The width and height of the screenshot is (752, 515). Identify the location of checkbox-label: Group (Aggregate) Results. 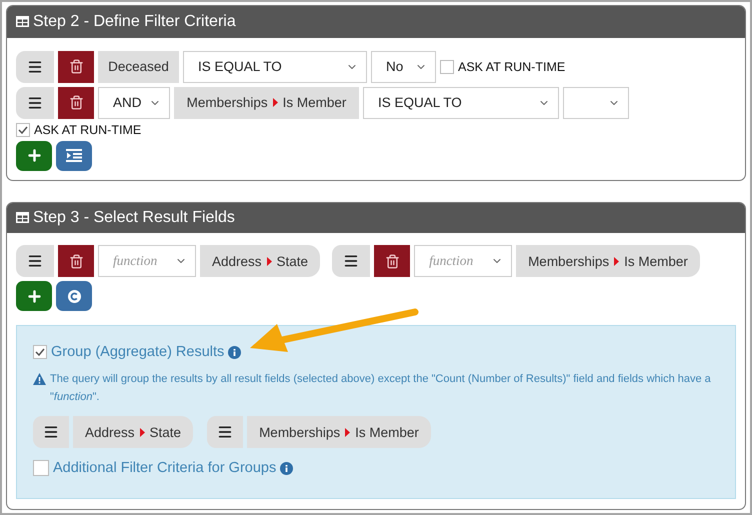
(137, 352).